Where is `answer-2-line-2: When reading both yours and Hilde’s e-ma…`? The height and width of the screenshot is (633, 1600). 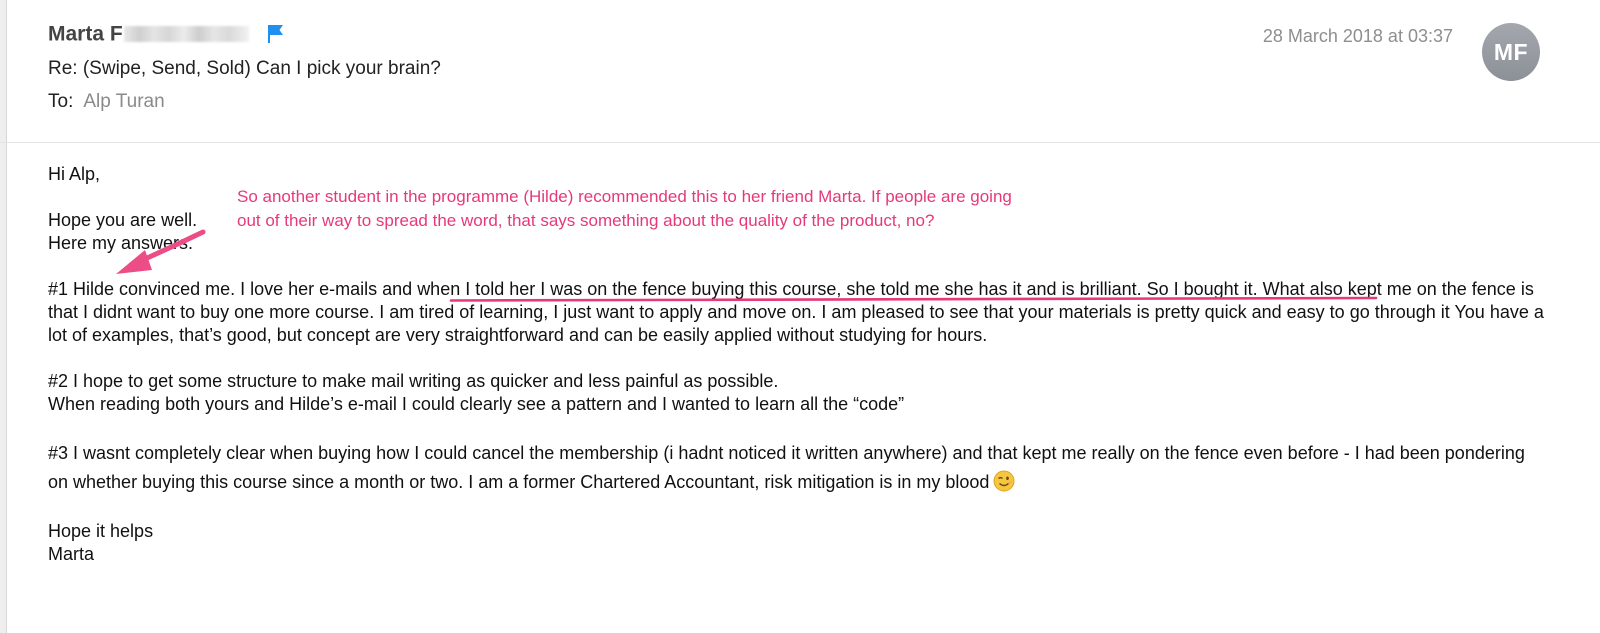 answer-2-line-2: When reading both yours and Hilde’s e-ma… is located at coordinates (476, 404).